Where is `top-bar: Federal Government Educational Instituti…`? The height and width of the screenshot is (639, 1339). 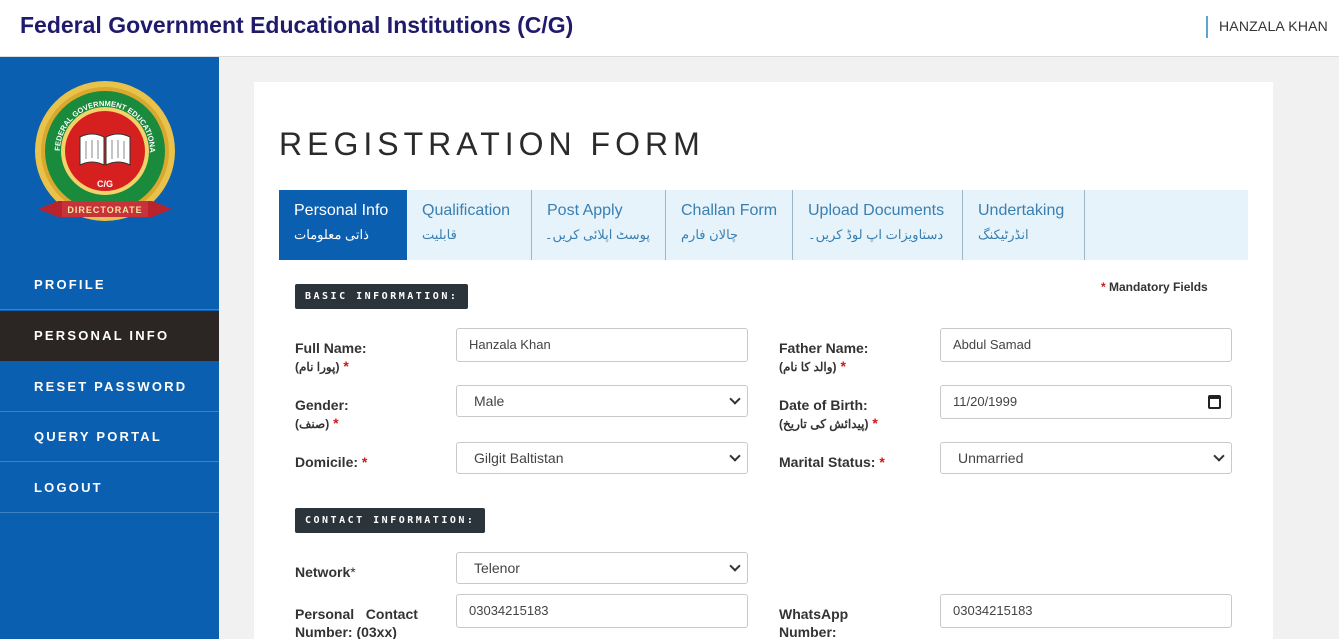
top-bar: Federal Government Educational Instituti… is located at coordinates (669, 28).